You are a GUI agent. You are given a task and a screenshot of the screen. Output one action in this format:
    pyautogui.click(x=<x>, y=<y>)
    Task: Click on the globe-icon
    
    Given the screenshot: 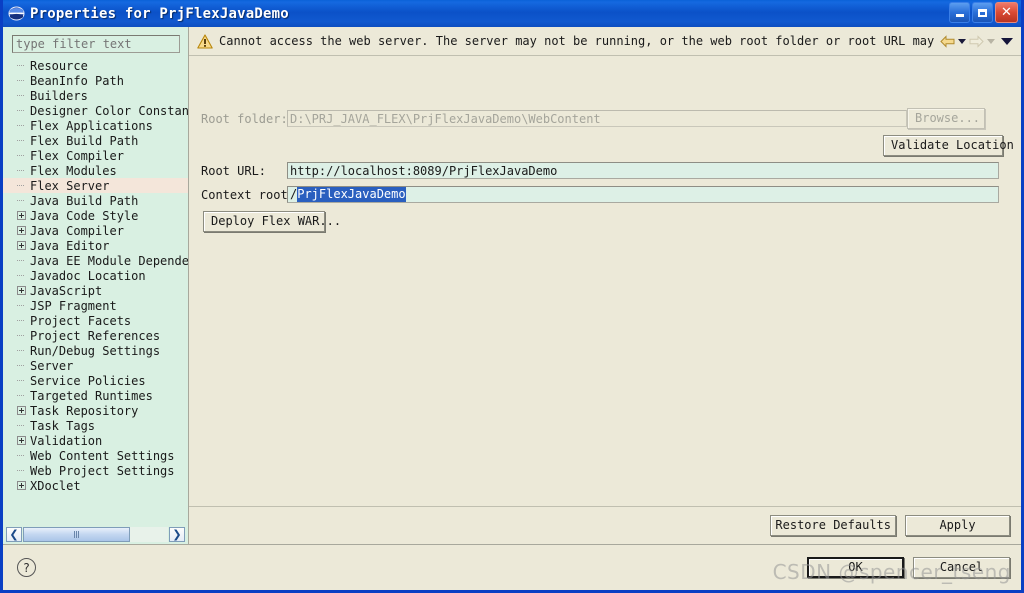 What is the action you would take?
    pyautogui.click(x=16, y=13)
    